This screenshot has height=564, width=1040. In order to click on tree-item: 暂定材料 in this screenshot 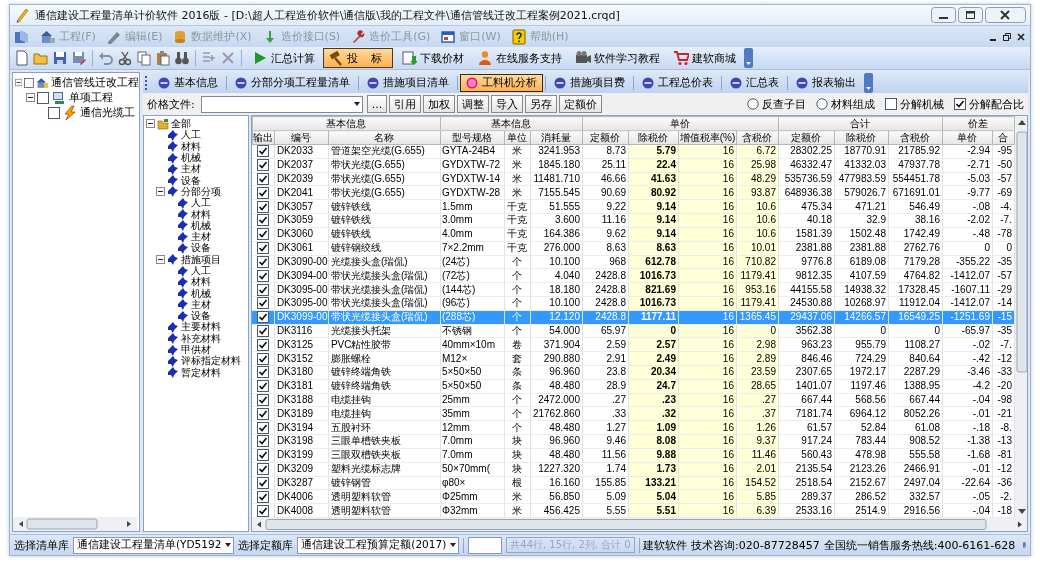, I will do `click(201, 372)`.